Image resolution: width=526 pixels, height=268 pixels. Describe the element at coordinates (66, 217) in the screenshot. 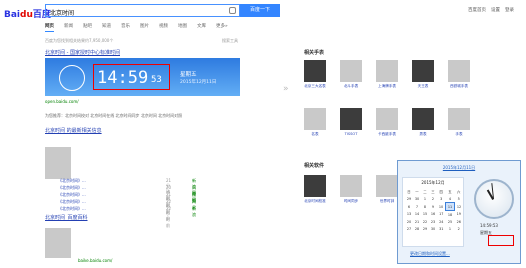

I see `baike-title: 北京时间_百度百科` at that location.